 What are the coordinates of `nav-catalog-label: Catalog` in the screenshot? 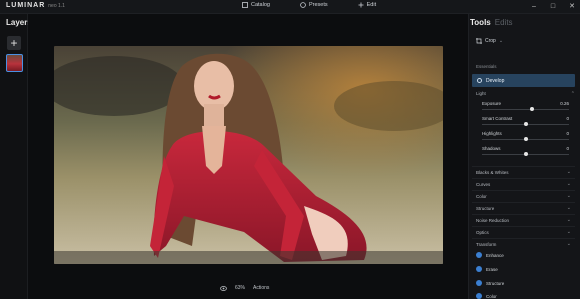 It's located at (260, 5).